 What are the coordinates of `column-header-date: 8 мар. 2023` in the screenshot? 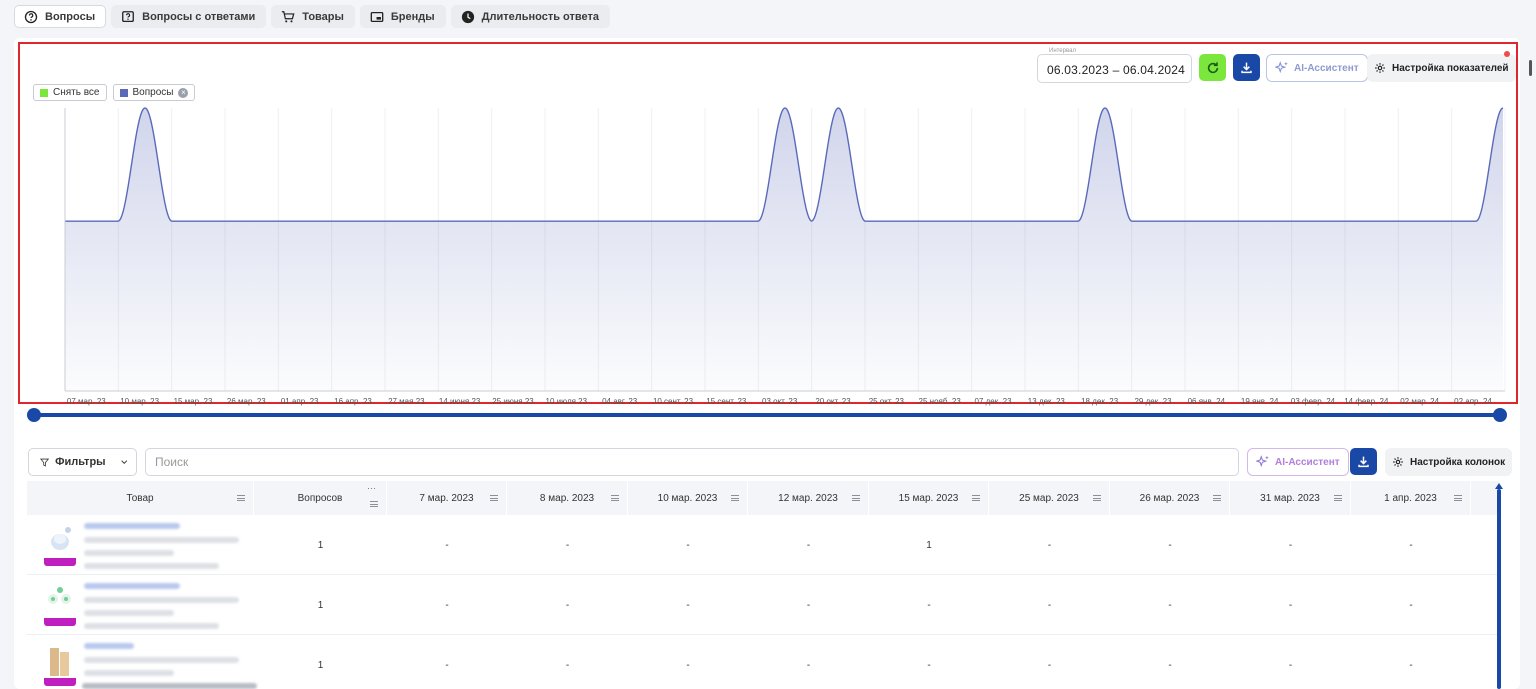 It's located at (567, 498).